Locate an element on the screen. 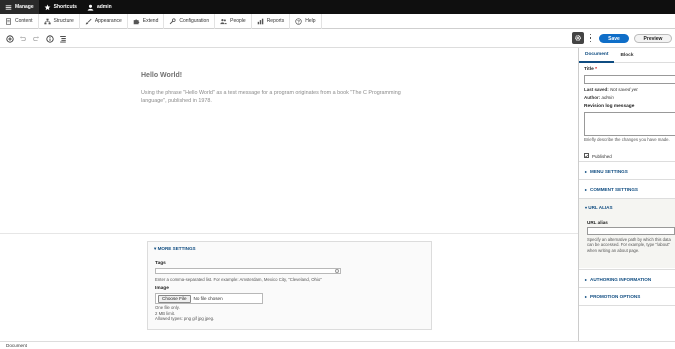 The width and height of the screenshot is (675, 349). structure-icon is located at coordinates (47, 21).